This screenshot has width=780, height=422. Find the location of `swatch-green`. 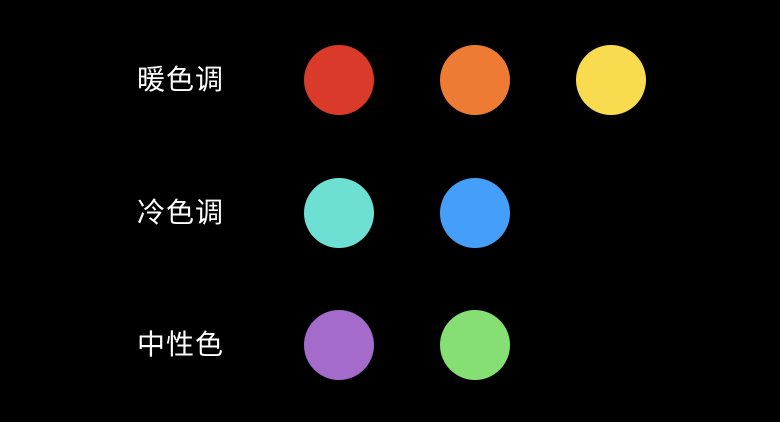

swatch-green is located at coordinates (475, 345).